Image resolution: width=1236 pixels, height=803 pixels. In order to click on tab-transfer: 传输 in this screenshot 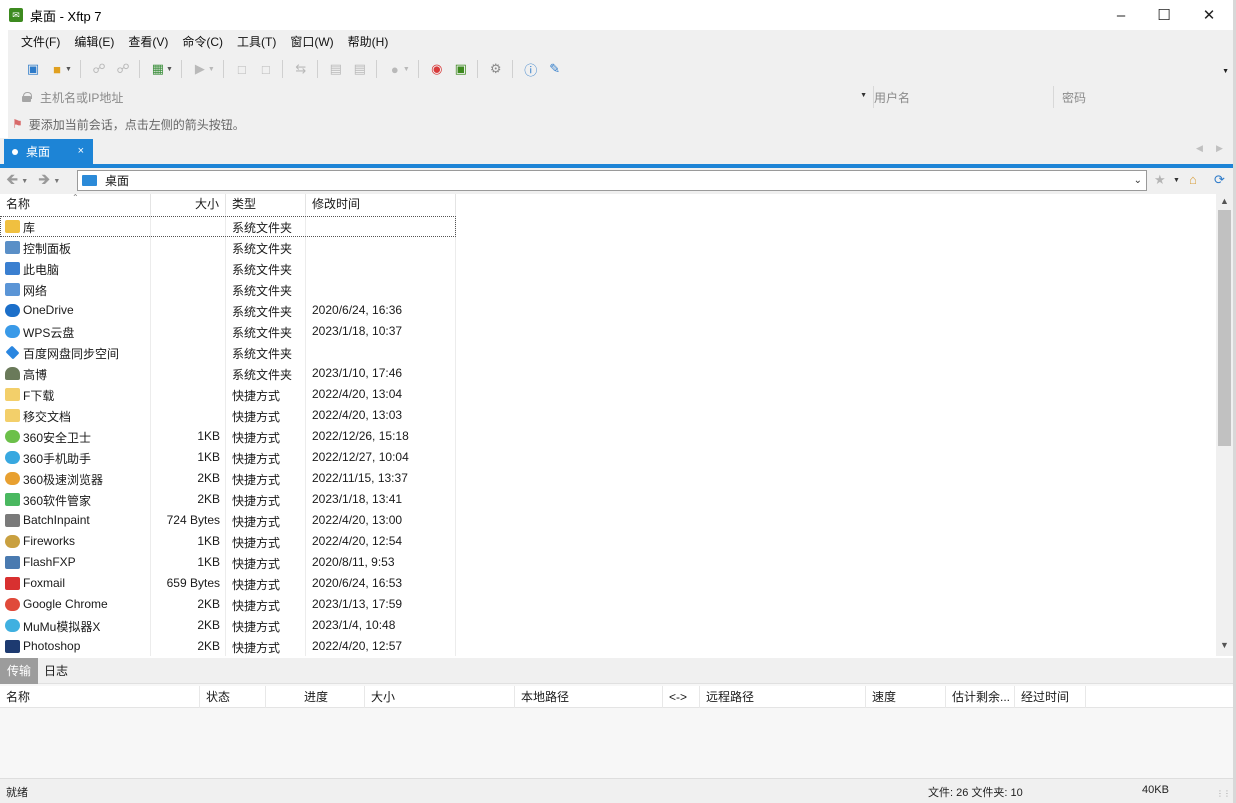, I will do `click(19, 671)`.